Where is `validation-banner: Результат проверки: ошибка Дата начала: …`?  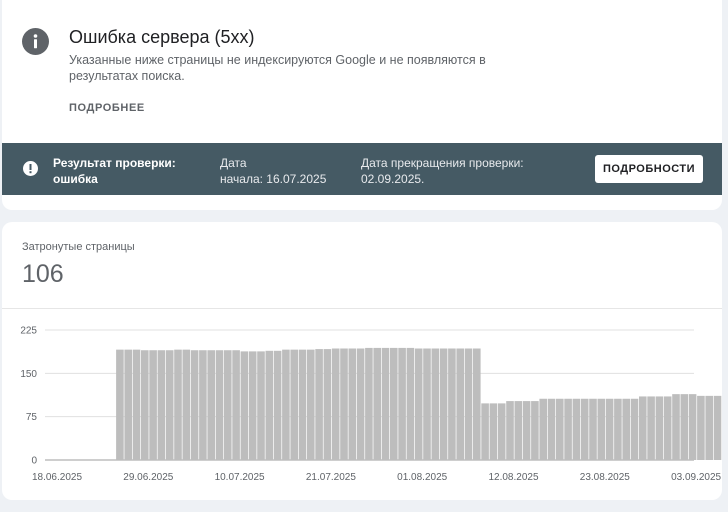
validation-banner: Результат проверки: ошибка Дата начала: … is located at coordinates (362, 169).